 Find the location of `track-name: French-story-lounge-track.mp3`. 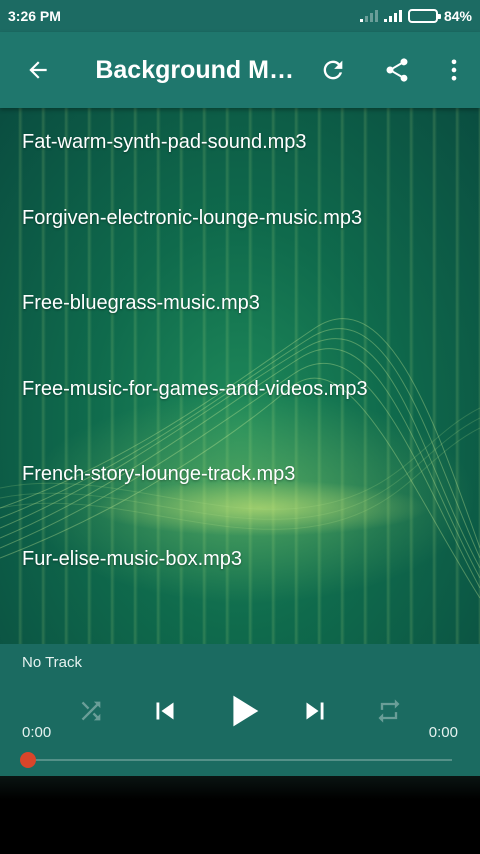

track-name: French-story-lounge-track.mp3 is located at coordinates (159, 474).